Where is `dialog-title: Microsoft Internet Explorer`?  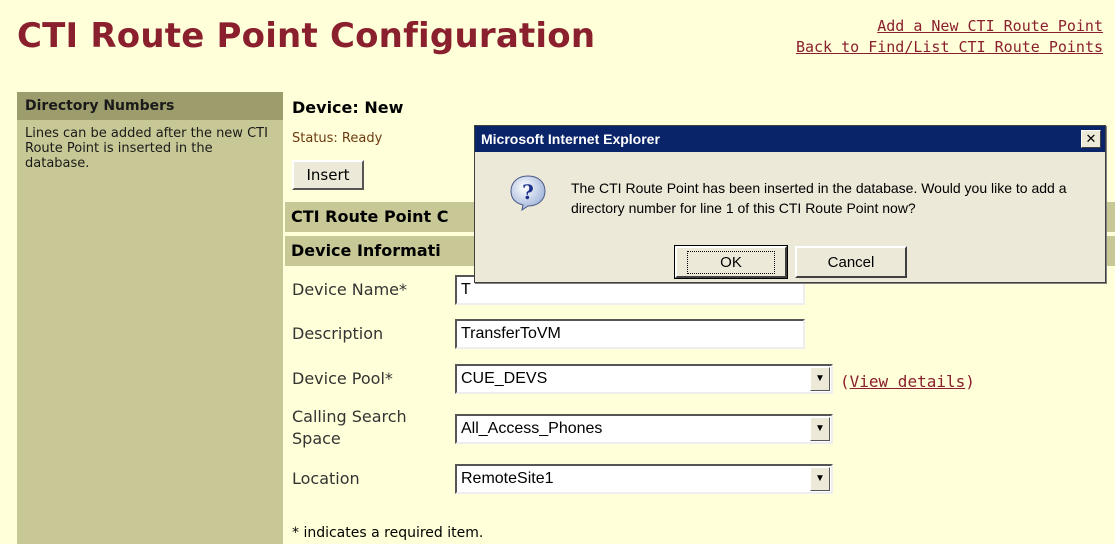
dialog-title: Microsoft Internet Explorer is located at coordinates (570, 139).